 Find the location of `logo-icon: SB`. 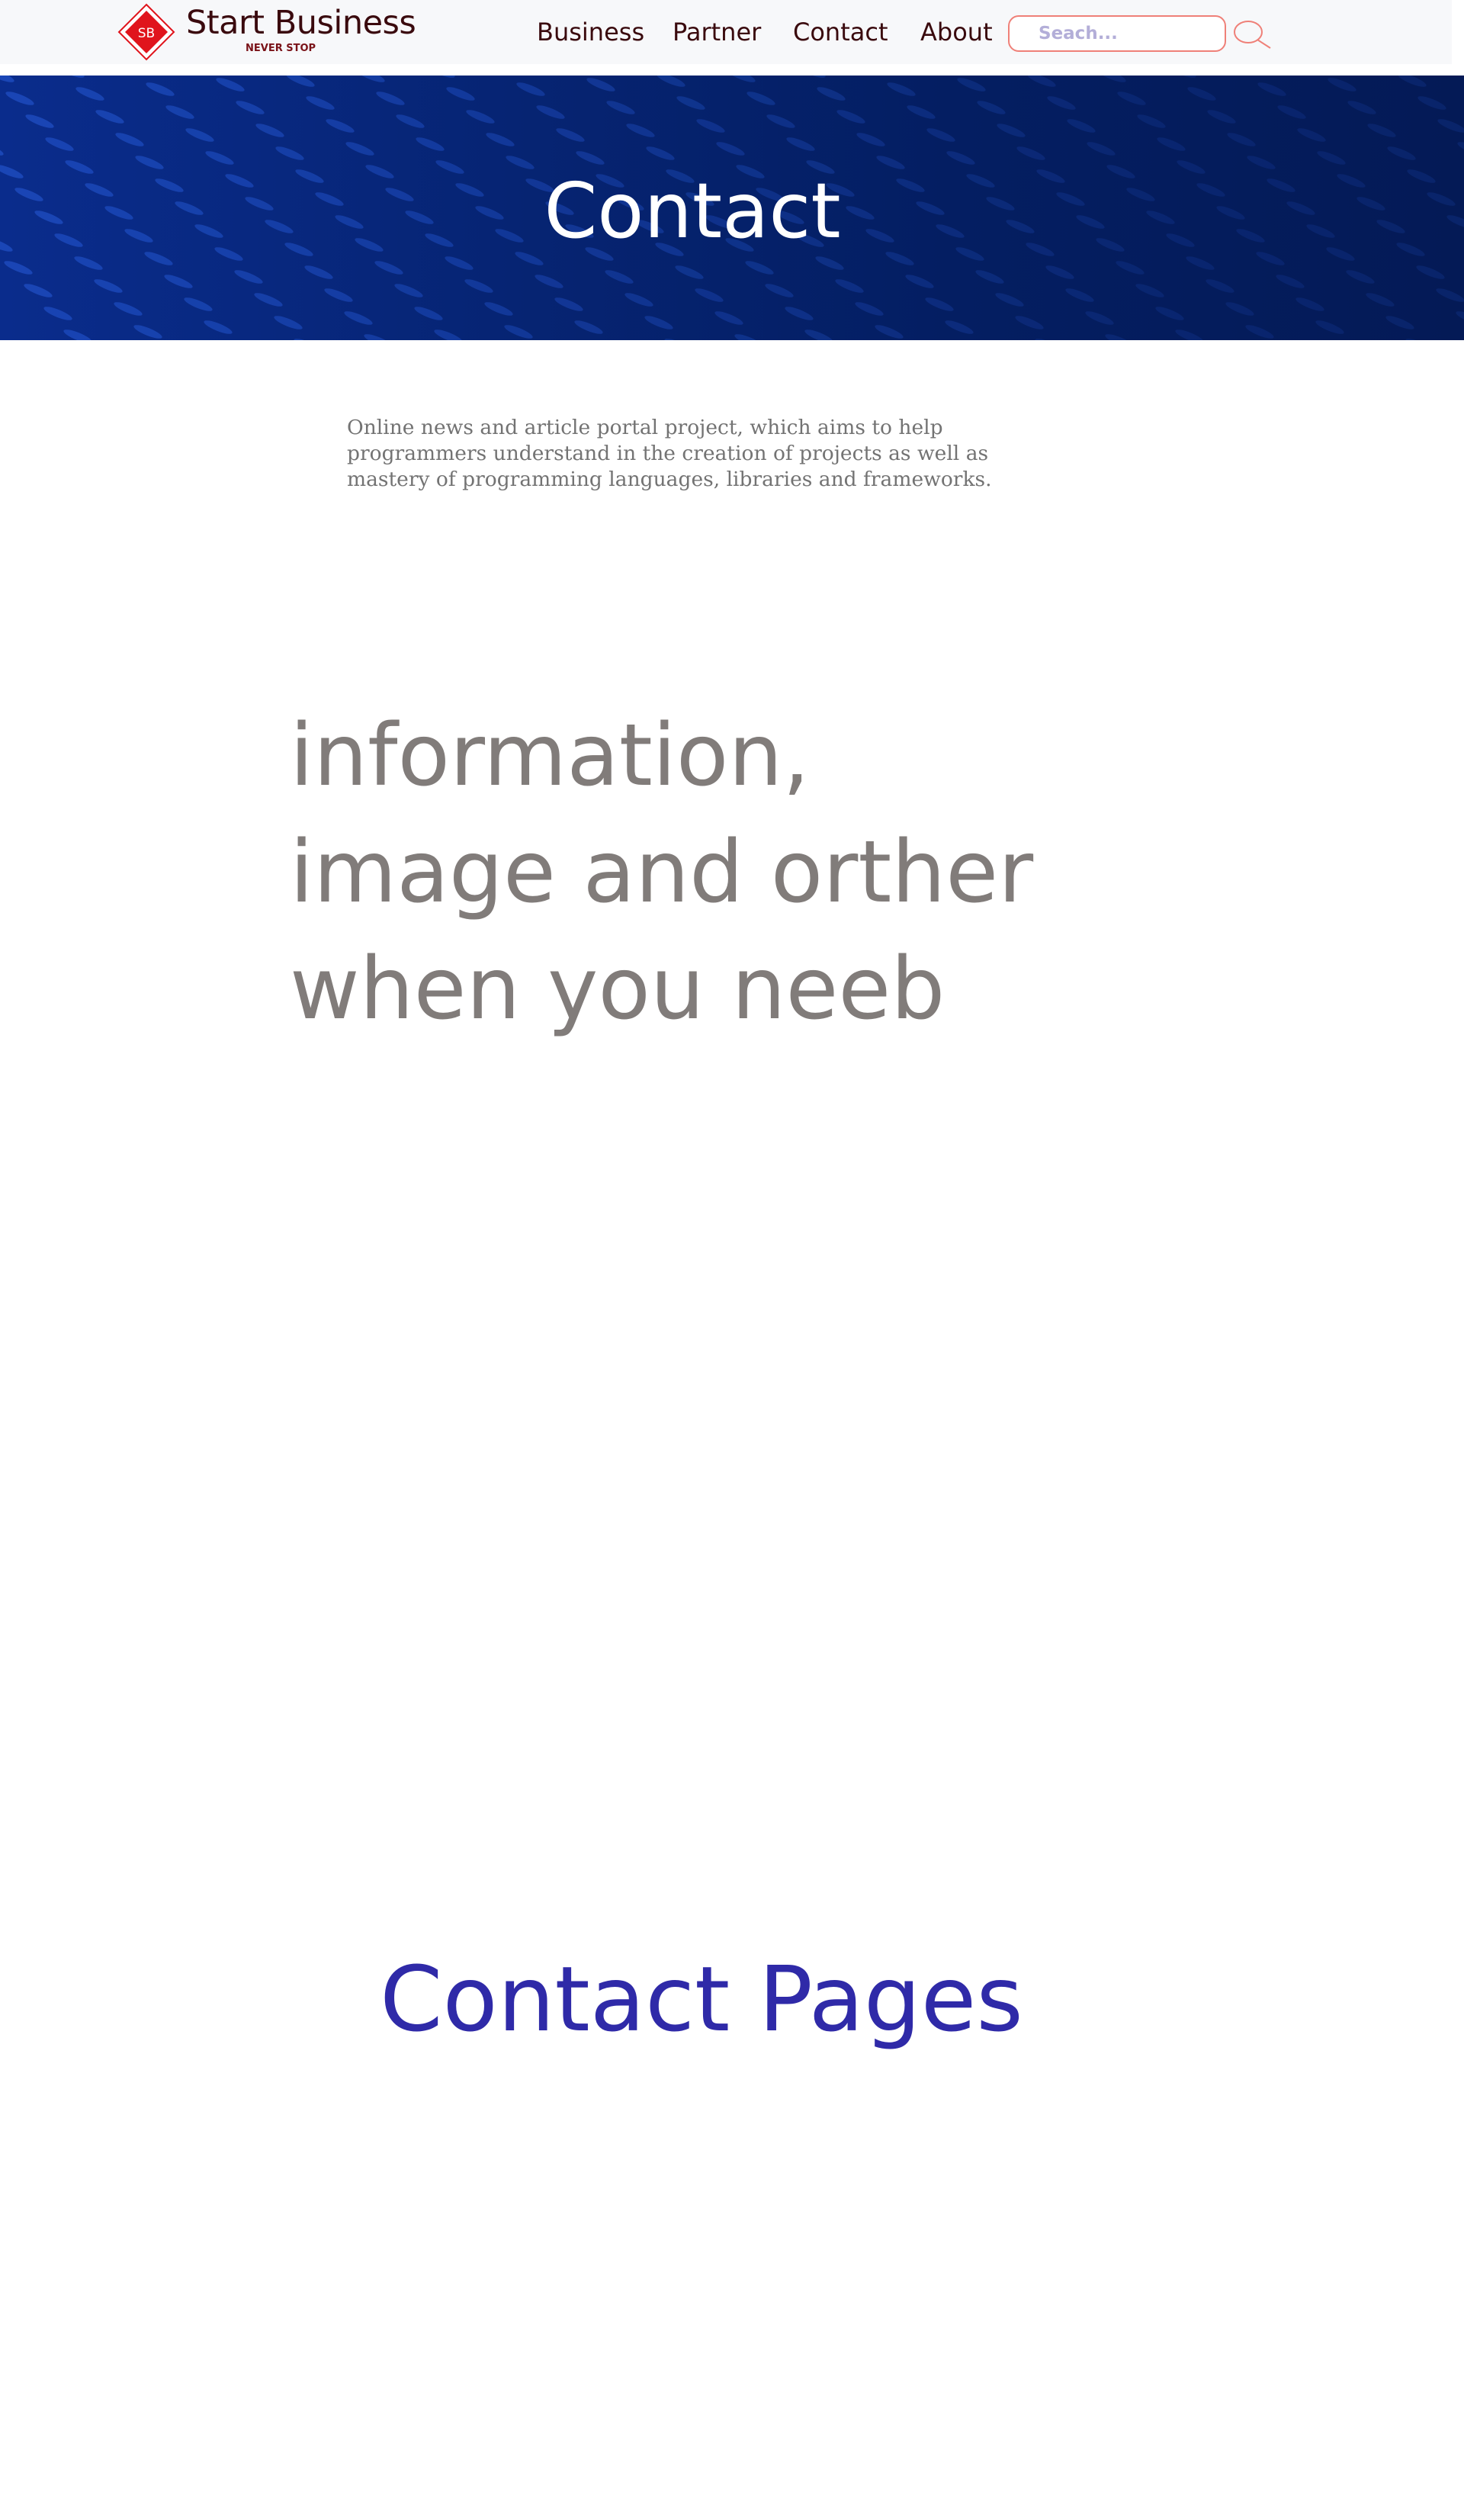

logo-icon: SB is located at coordinates (146, 32).